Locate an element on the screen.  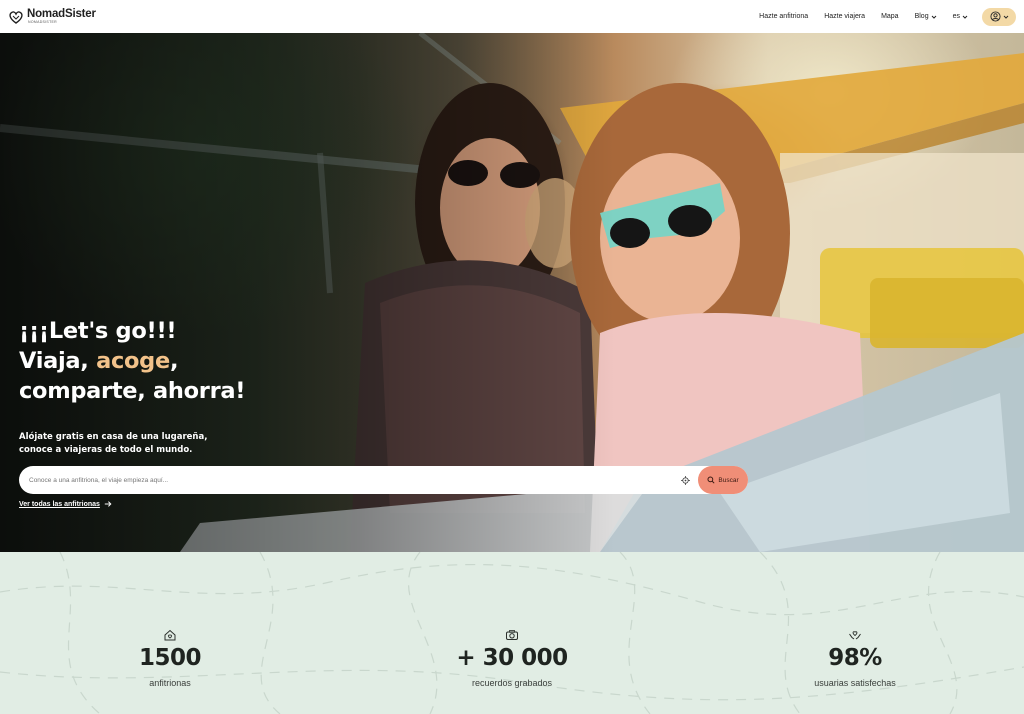
home-heart-icon is located at coordinates (170, 635).